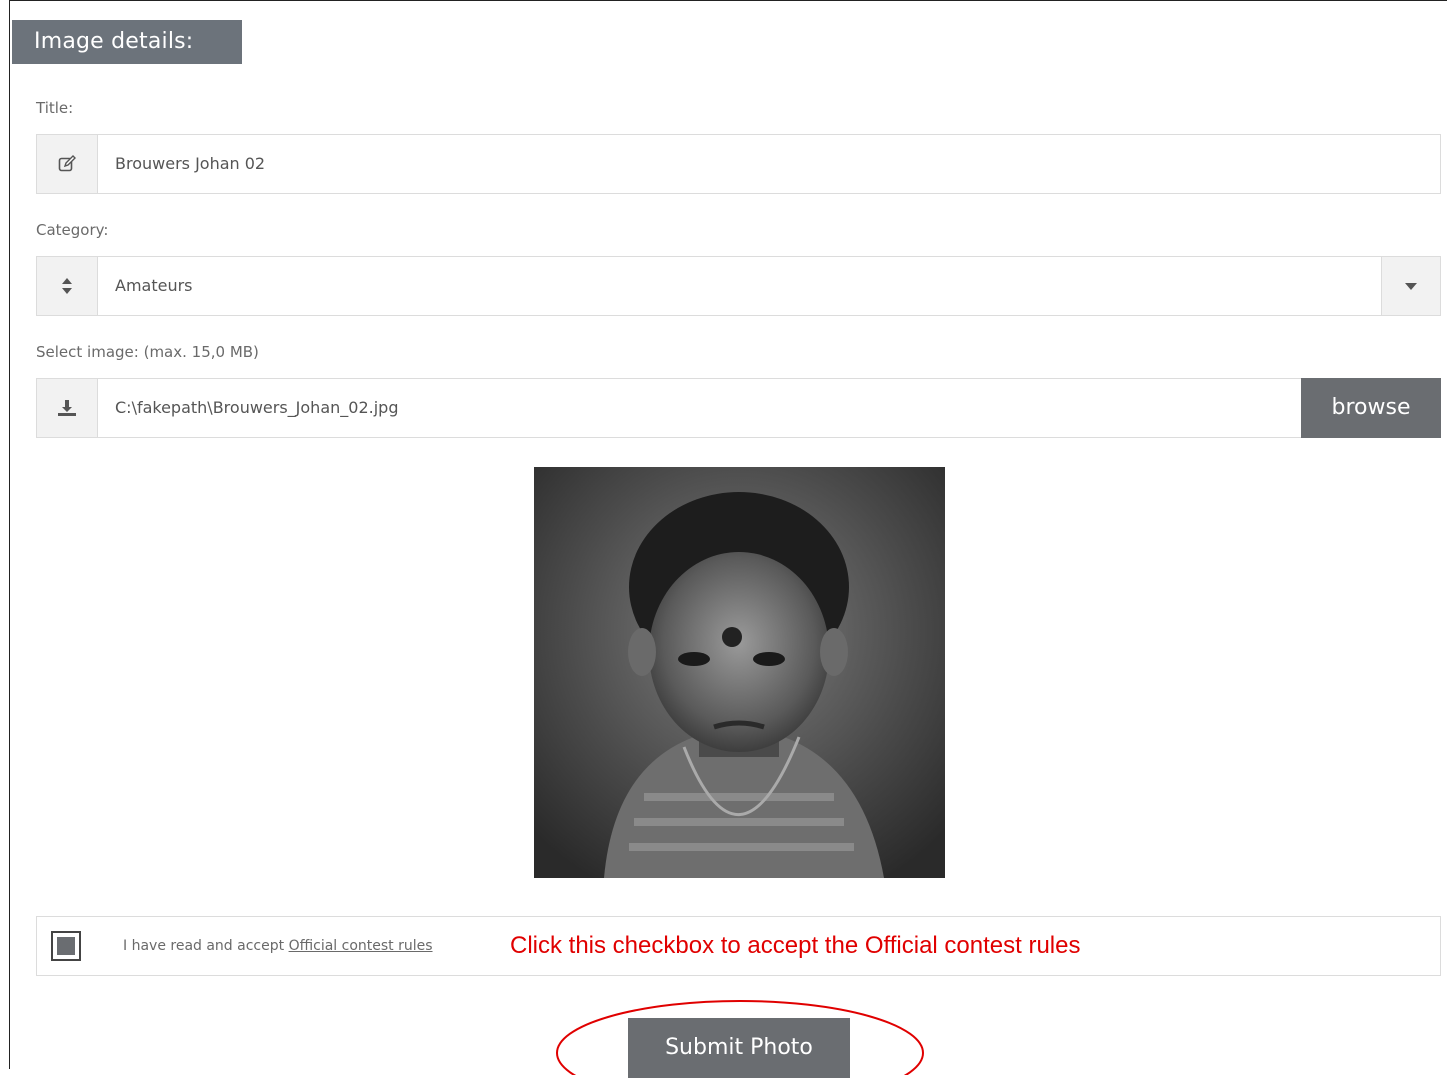 The width and height of the screenshot is (1447, 1078). I want to click on frame-top-border, so click(728, 0).